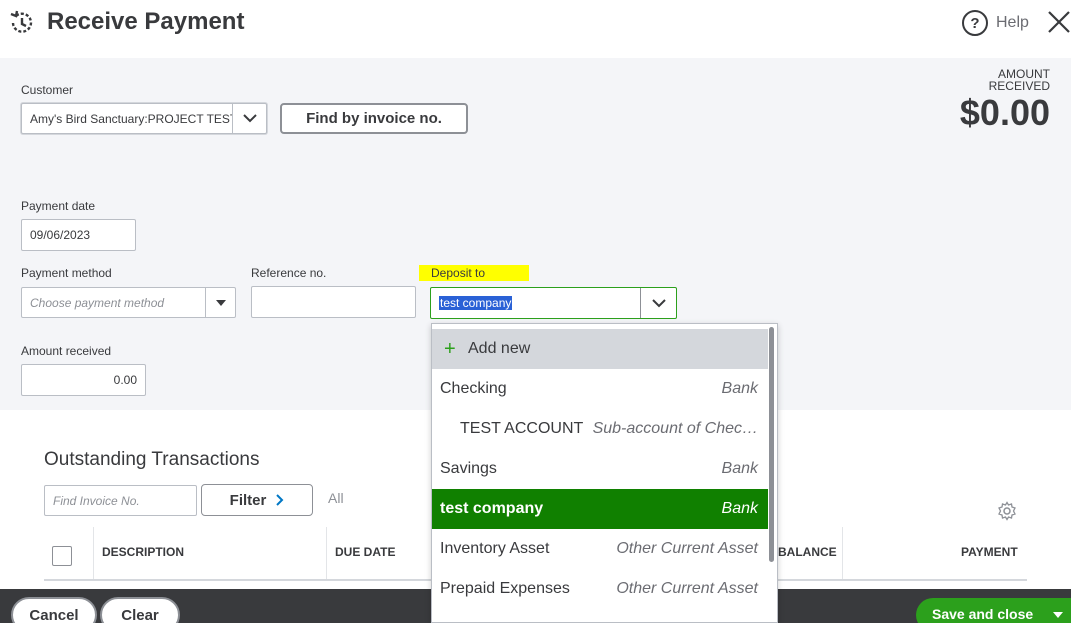 This screenshot has width=1071, height=623. Describe the element at coordinates (83, 380) in the screenshot. I see `amount-received-input: 0.00` at that location.